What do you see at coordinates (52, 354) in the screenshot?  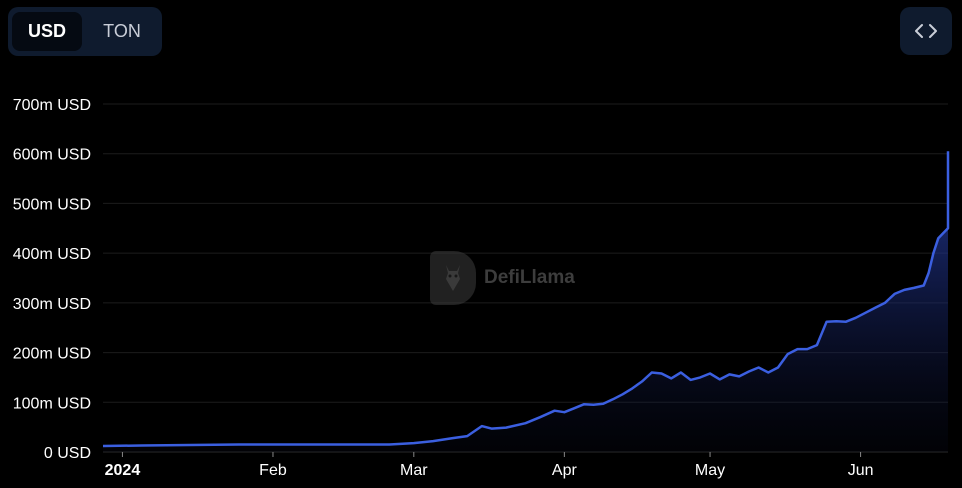 I see `y-tick-label: 200m USD` at bounding box center [52, 354].